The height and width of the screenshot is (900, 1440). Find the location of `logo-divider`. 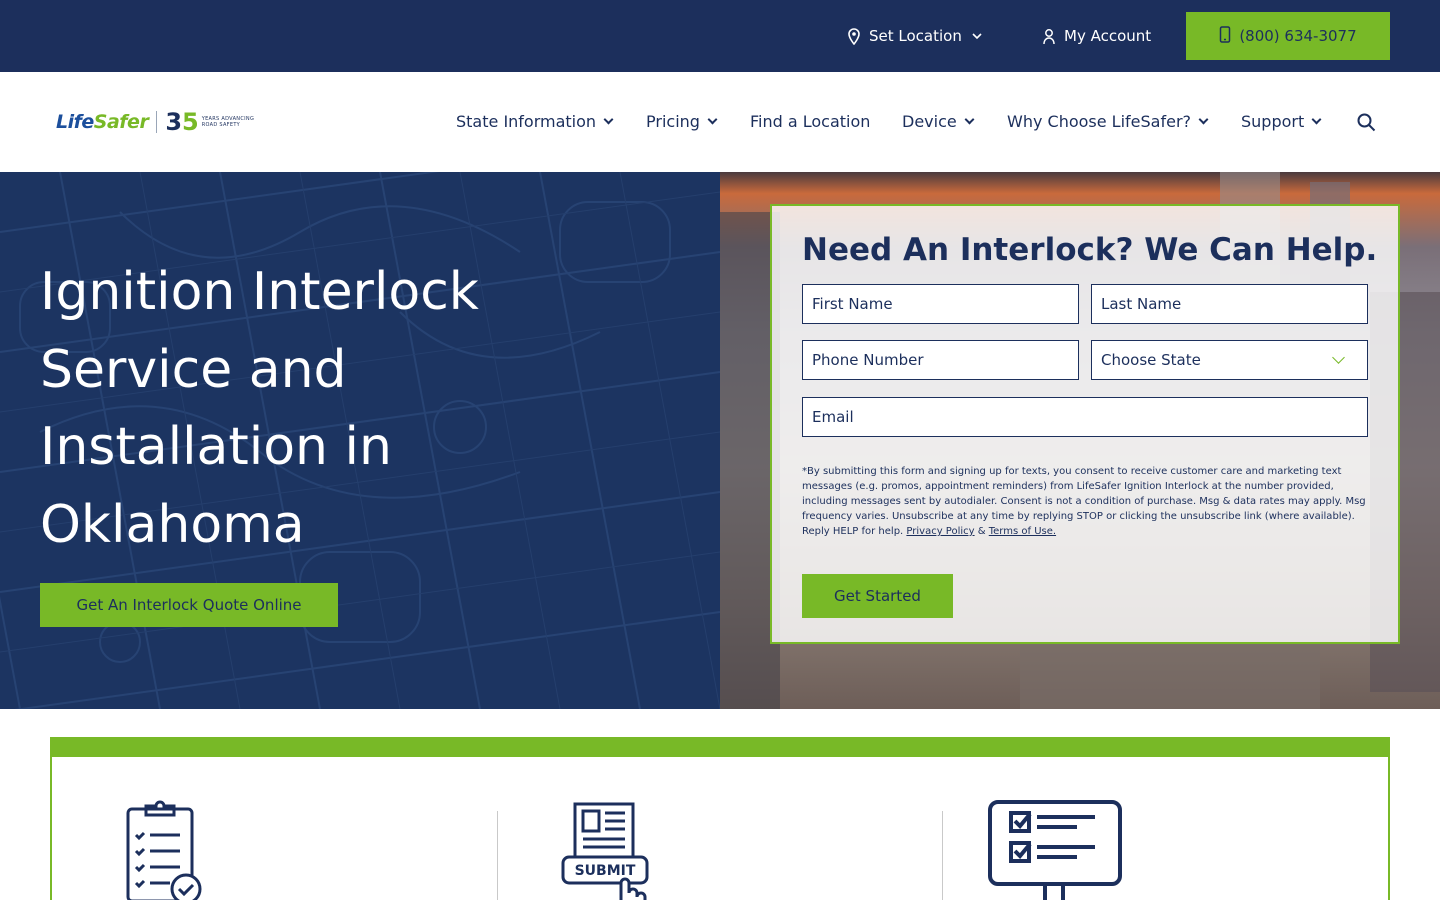

logo-divider is located at coordinates (157, 122).